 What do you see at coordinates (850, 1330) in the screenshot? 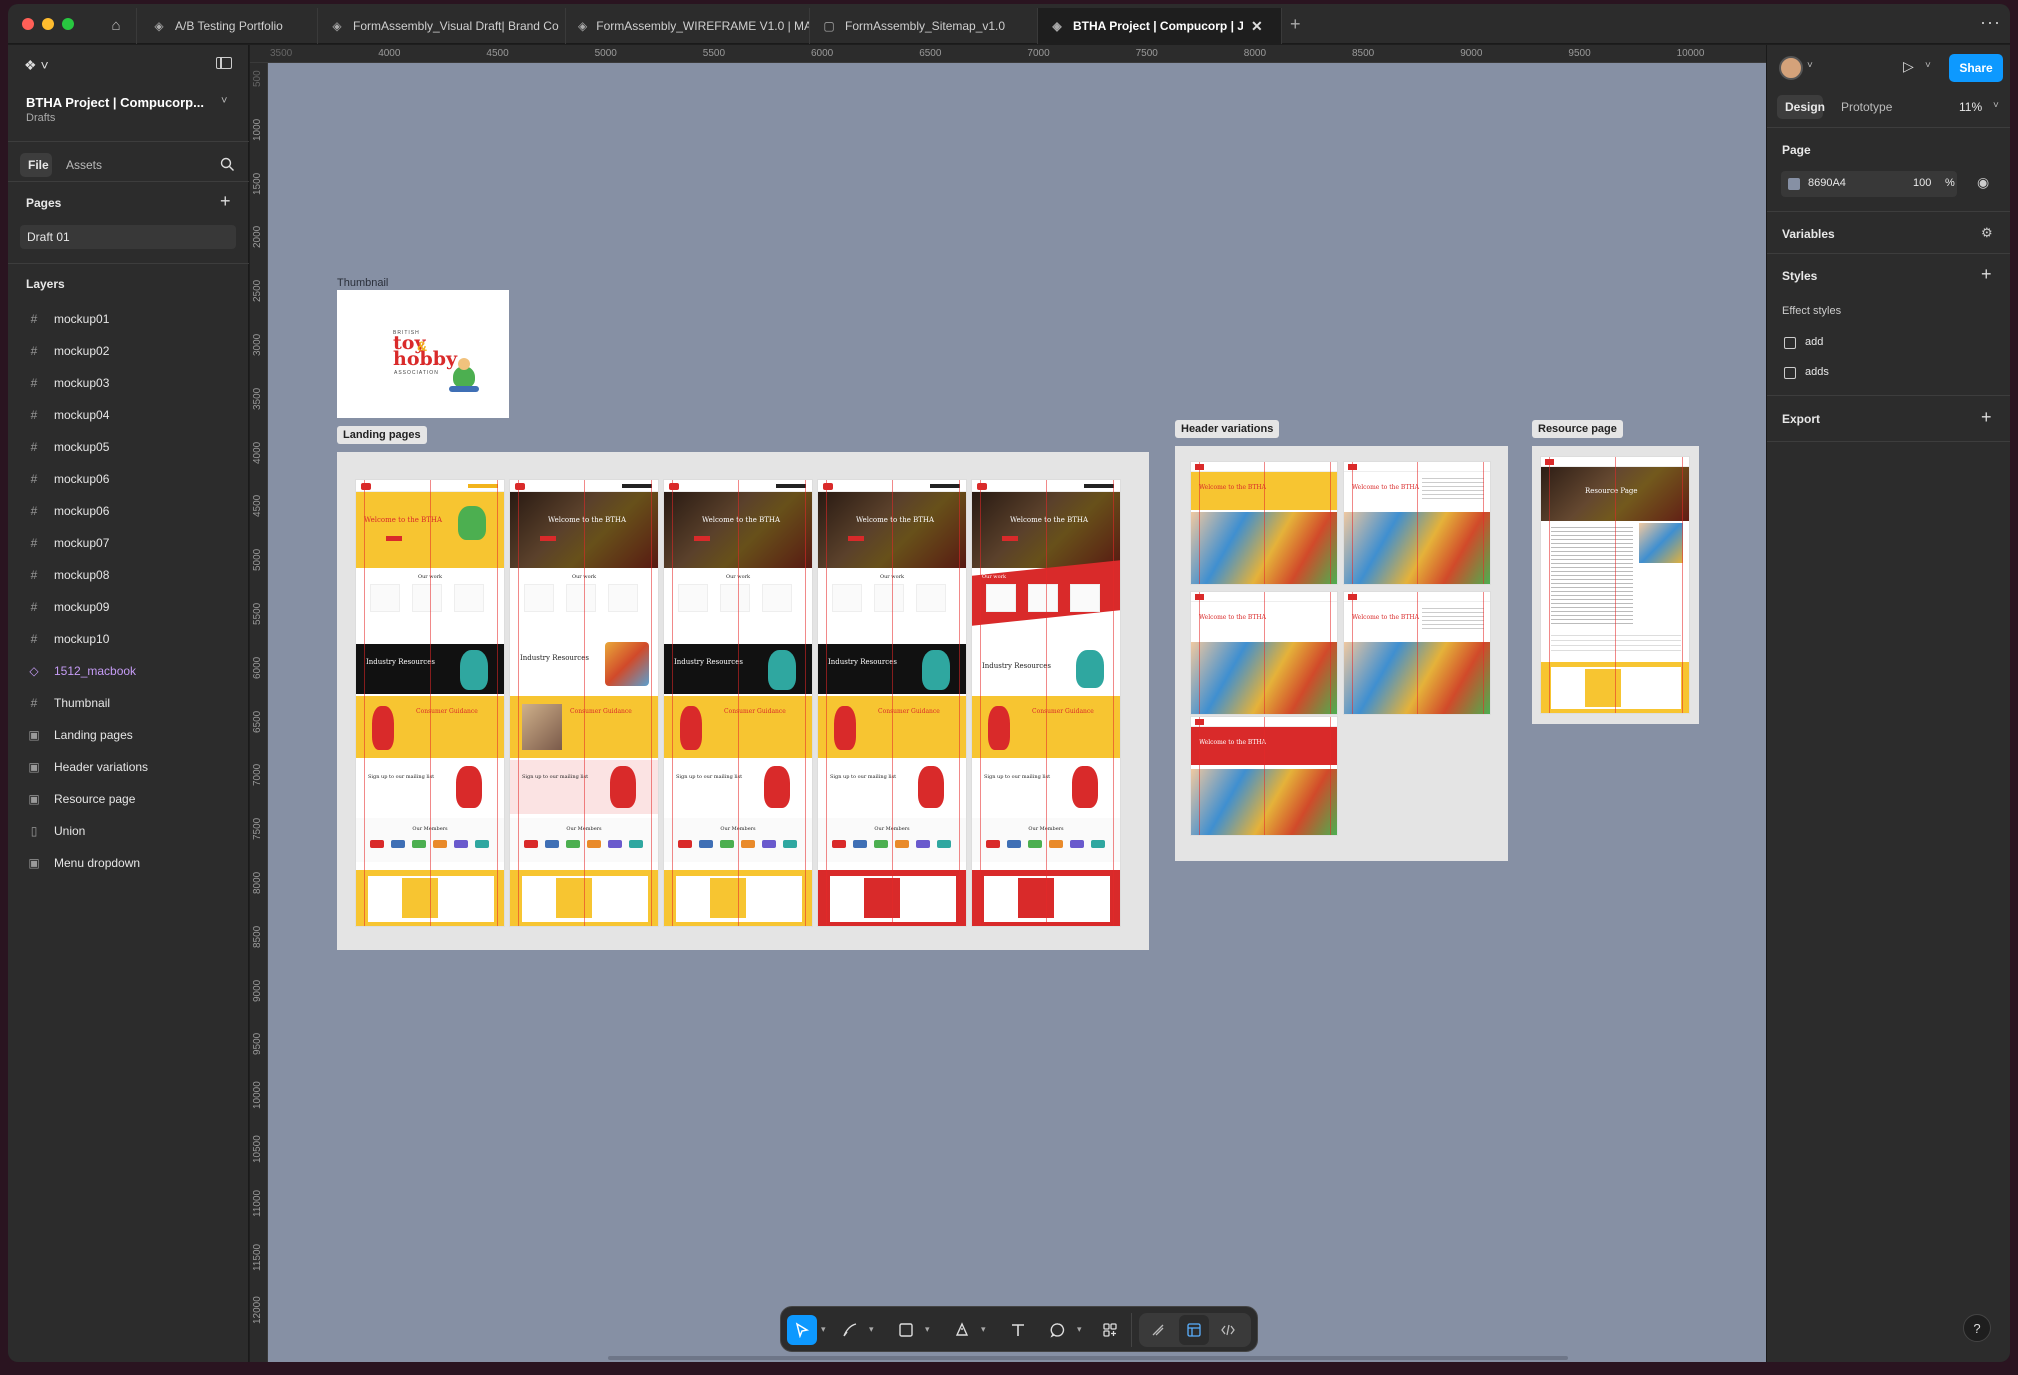
I see `draw-tool-icon` at bounding box center [850, 1330].